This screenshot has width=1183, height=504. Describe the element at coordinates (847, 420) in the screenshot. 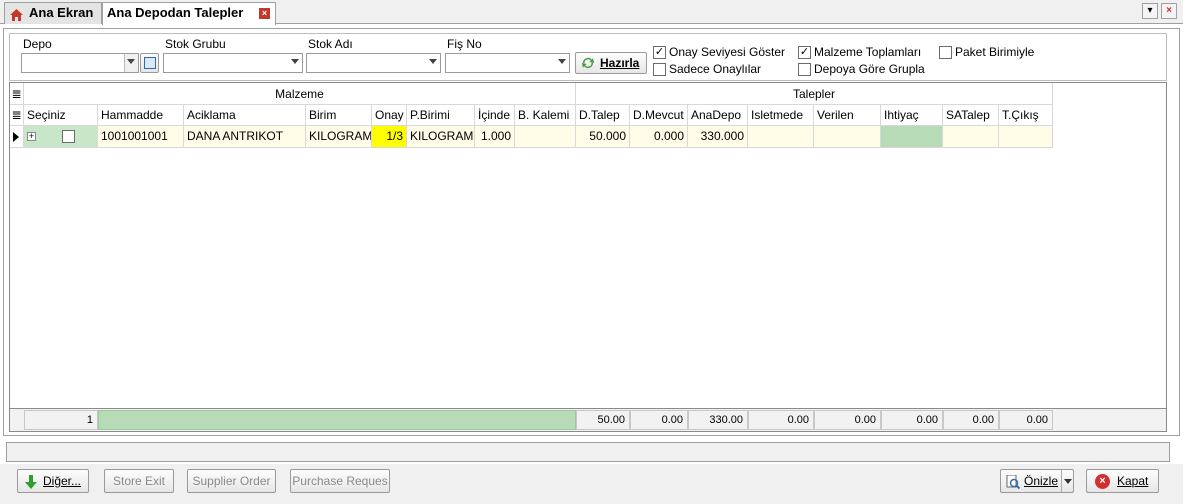

I see `footer-verilen: 0.00` at that location.